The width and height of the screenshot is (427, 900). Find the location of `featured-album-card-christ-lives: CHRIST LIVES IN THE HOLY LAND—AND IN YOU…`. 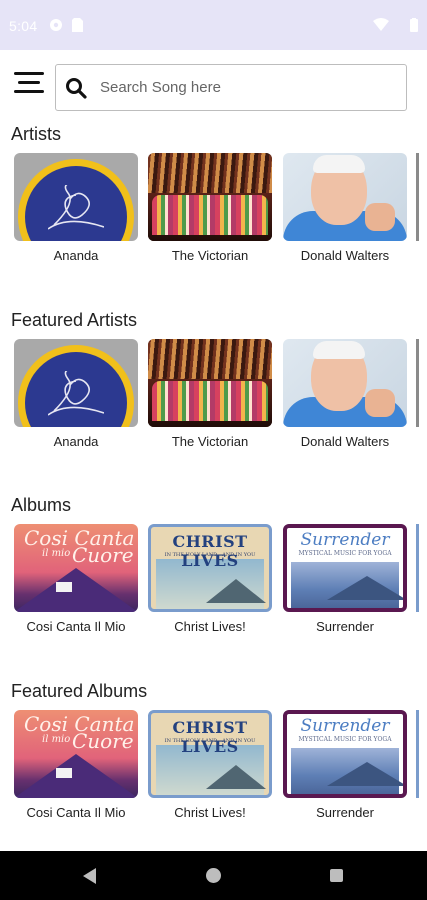

featured-album-card-christ-lives: CHRIST LIVES IN THE HOLY LAND—AND IN YOU… is located at coordinates (211, 765).